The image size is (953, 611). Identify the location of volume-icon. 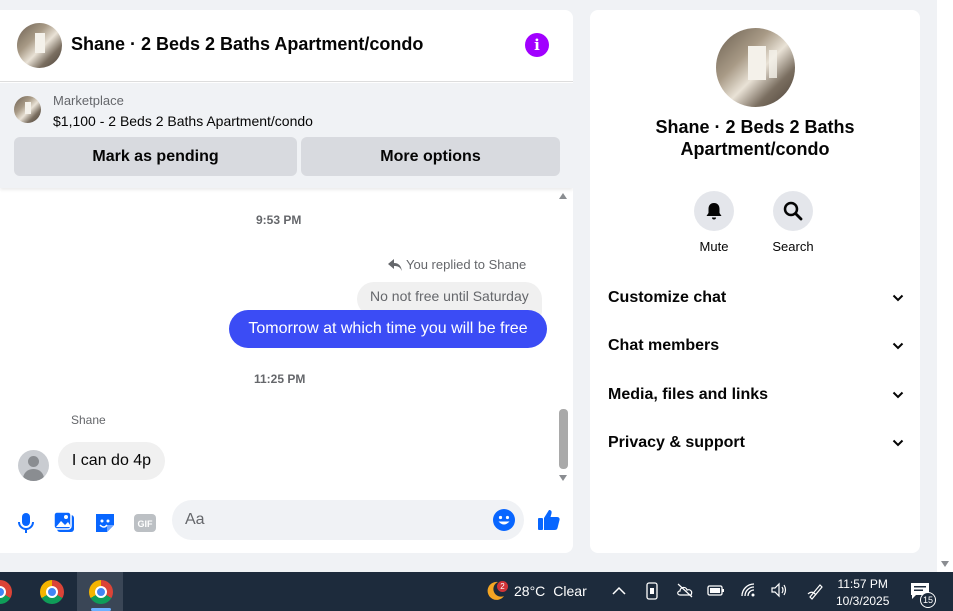
(780, 590).